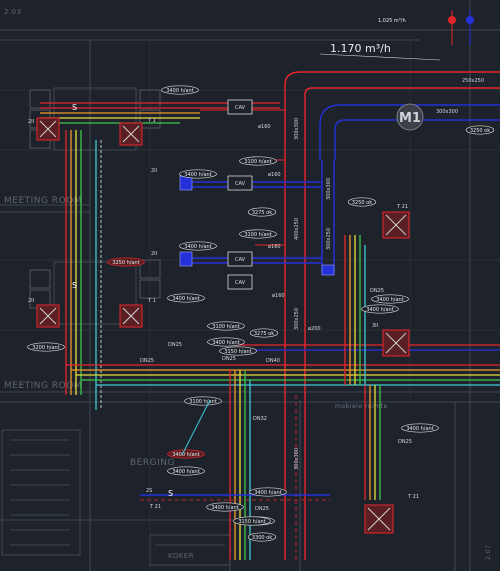  I want to click on top-flow-small: 1.025 m³/h, so click(392, 21).